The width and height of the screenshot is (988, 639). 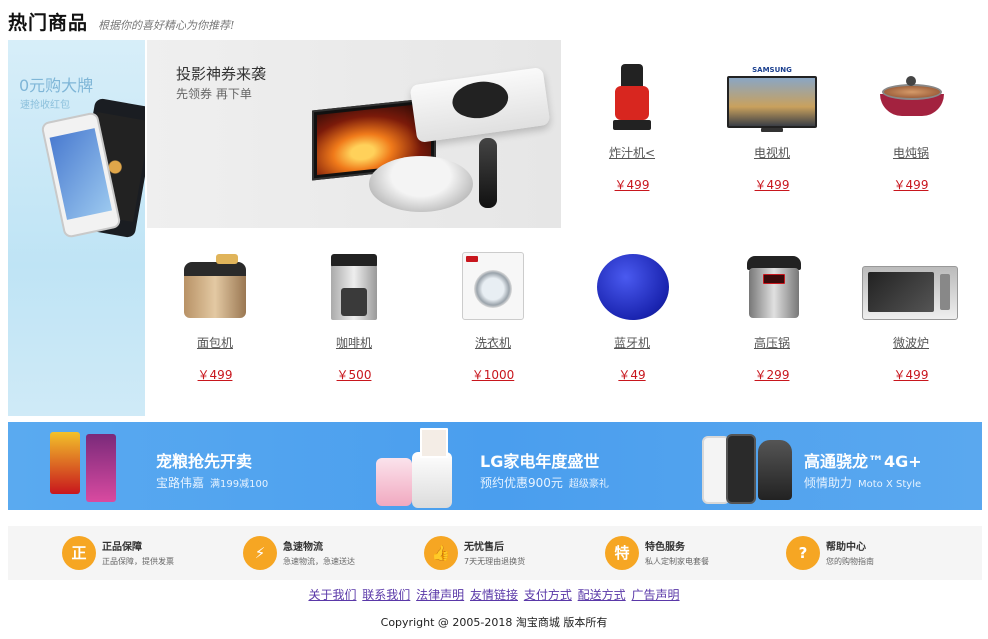 I want to click on service-title: 无忧售后, so click(x=484, y=547).